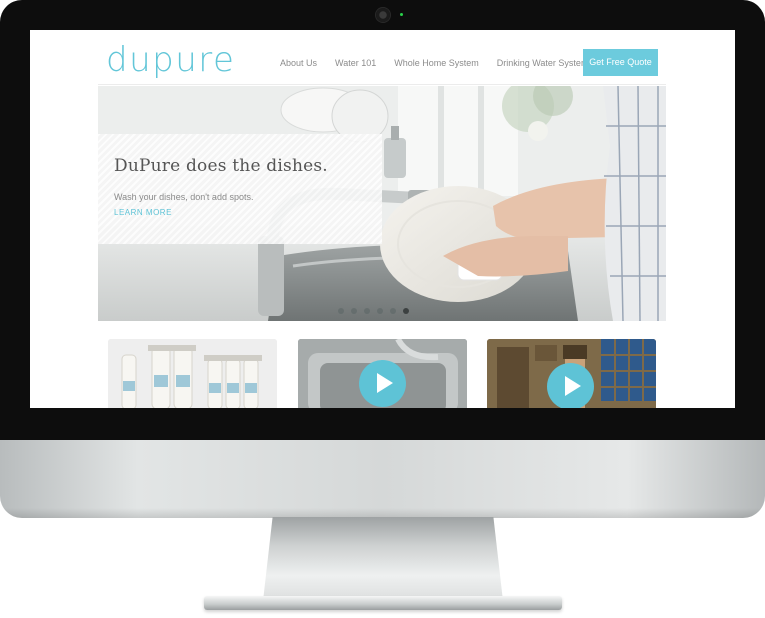 This screenshot has width=765, height=618. I want to click on filter-systems-photo, so click(192, 373).